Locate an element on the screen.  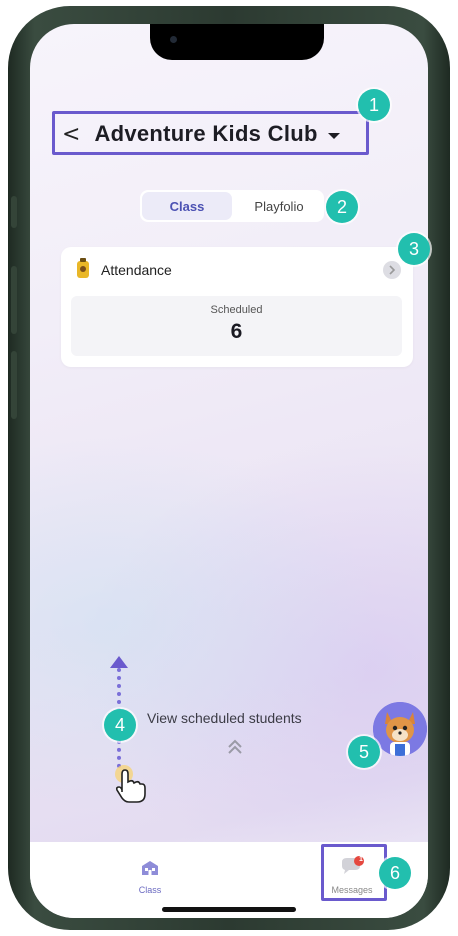
annotation-badge-6: 6 is located at coordinates (395, 873).